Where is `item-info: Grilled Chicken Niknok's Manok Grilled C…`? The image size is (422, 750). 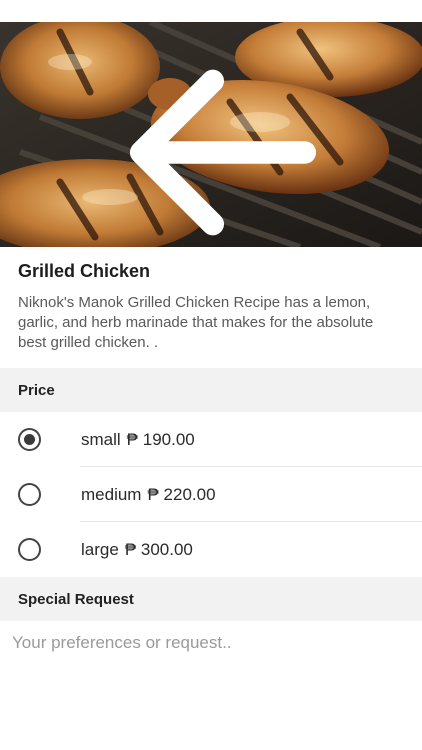 item-info: Grilled Chicken Niknok's Manok Grilled C… is located at coordinates (211, 300).